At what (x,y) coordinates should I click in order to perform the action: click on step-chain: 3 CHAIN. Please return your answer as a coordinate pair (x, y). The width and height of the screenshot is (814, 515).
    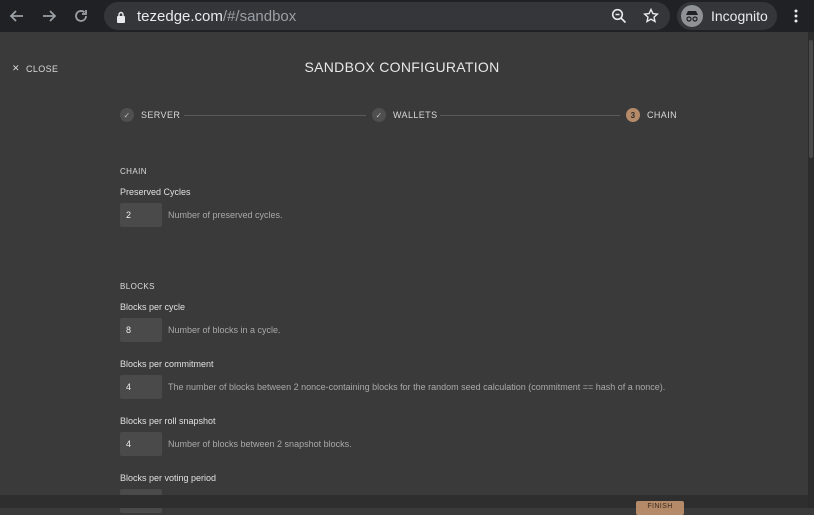
    Looking at the image, I should click on (651, 115).